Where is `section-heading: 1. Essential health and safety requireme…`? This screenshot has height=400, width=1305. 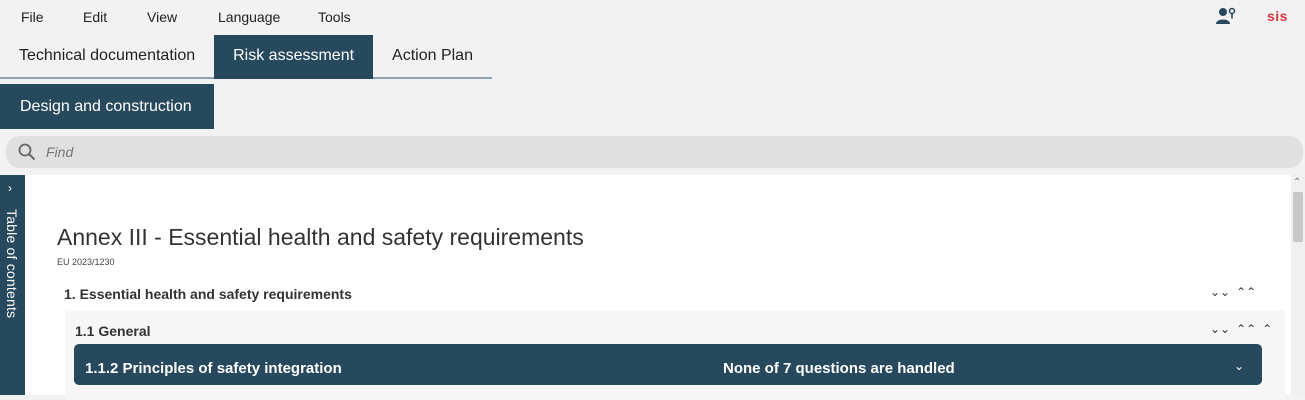 section-heading: 1. Essential health and safety requireme… is located at coordinates (208, 294).